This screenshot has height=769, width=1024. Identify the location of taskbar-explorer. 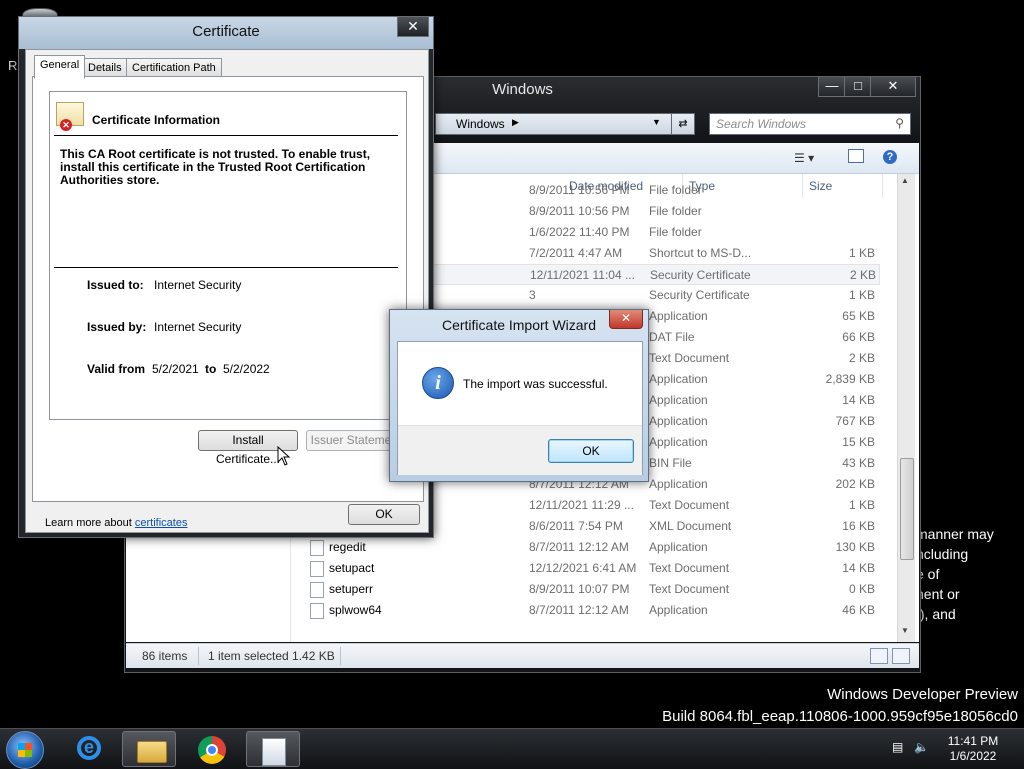
(149, 749).